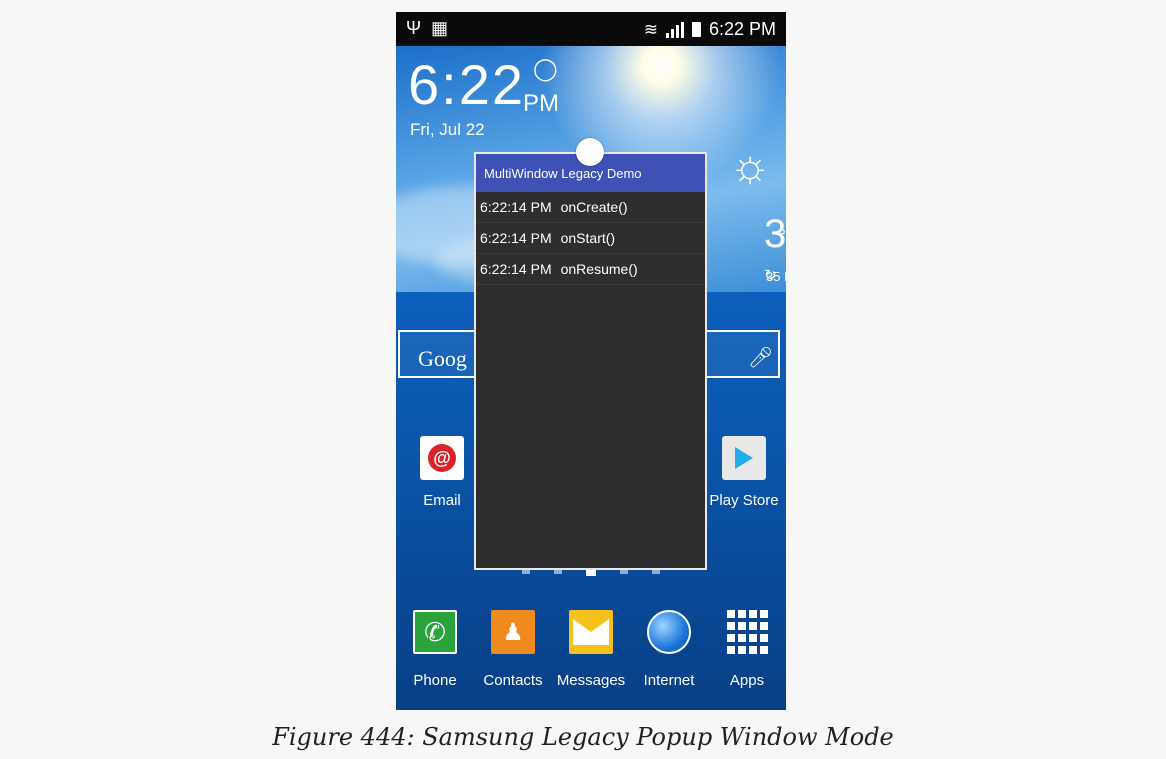 This screenshot has height=759, width=1166. I want to click on popup-title: MultiWindow Legacy Demo, so click(563, 173).